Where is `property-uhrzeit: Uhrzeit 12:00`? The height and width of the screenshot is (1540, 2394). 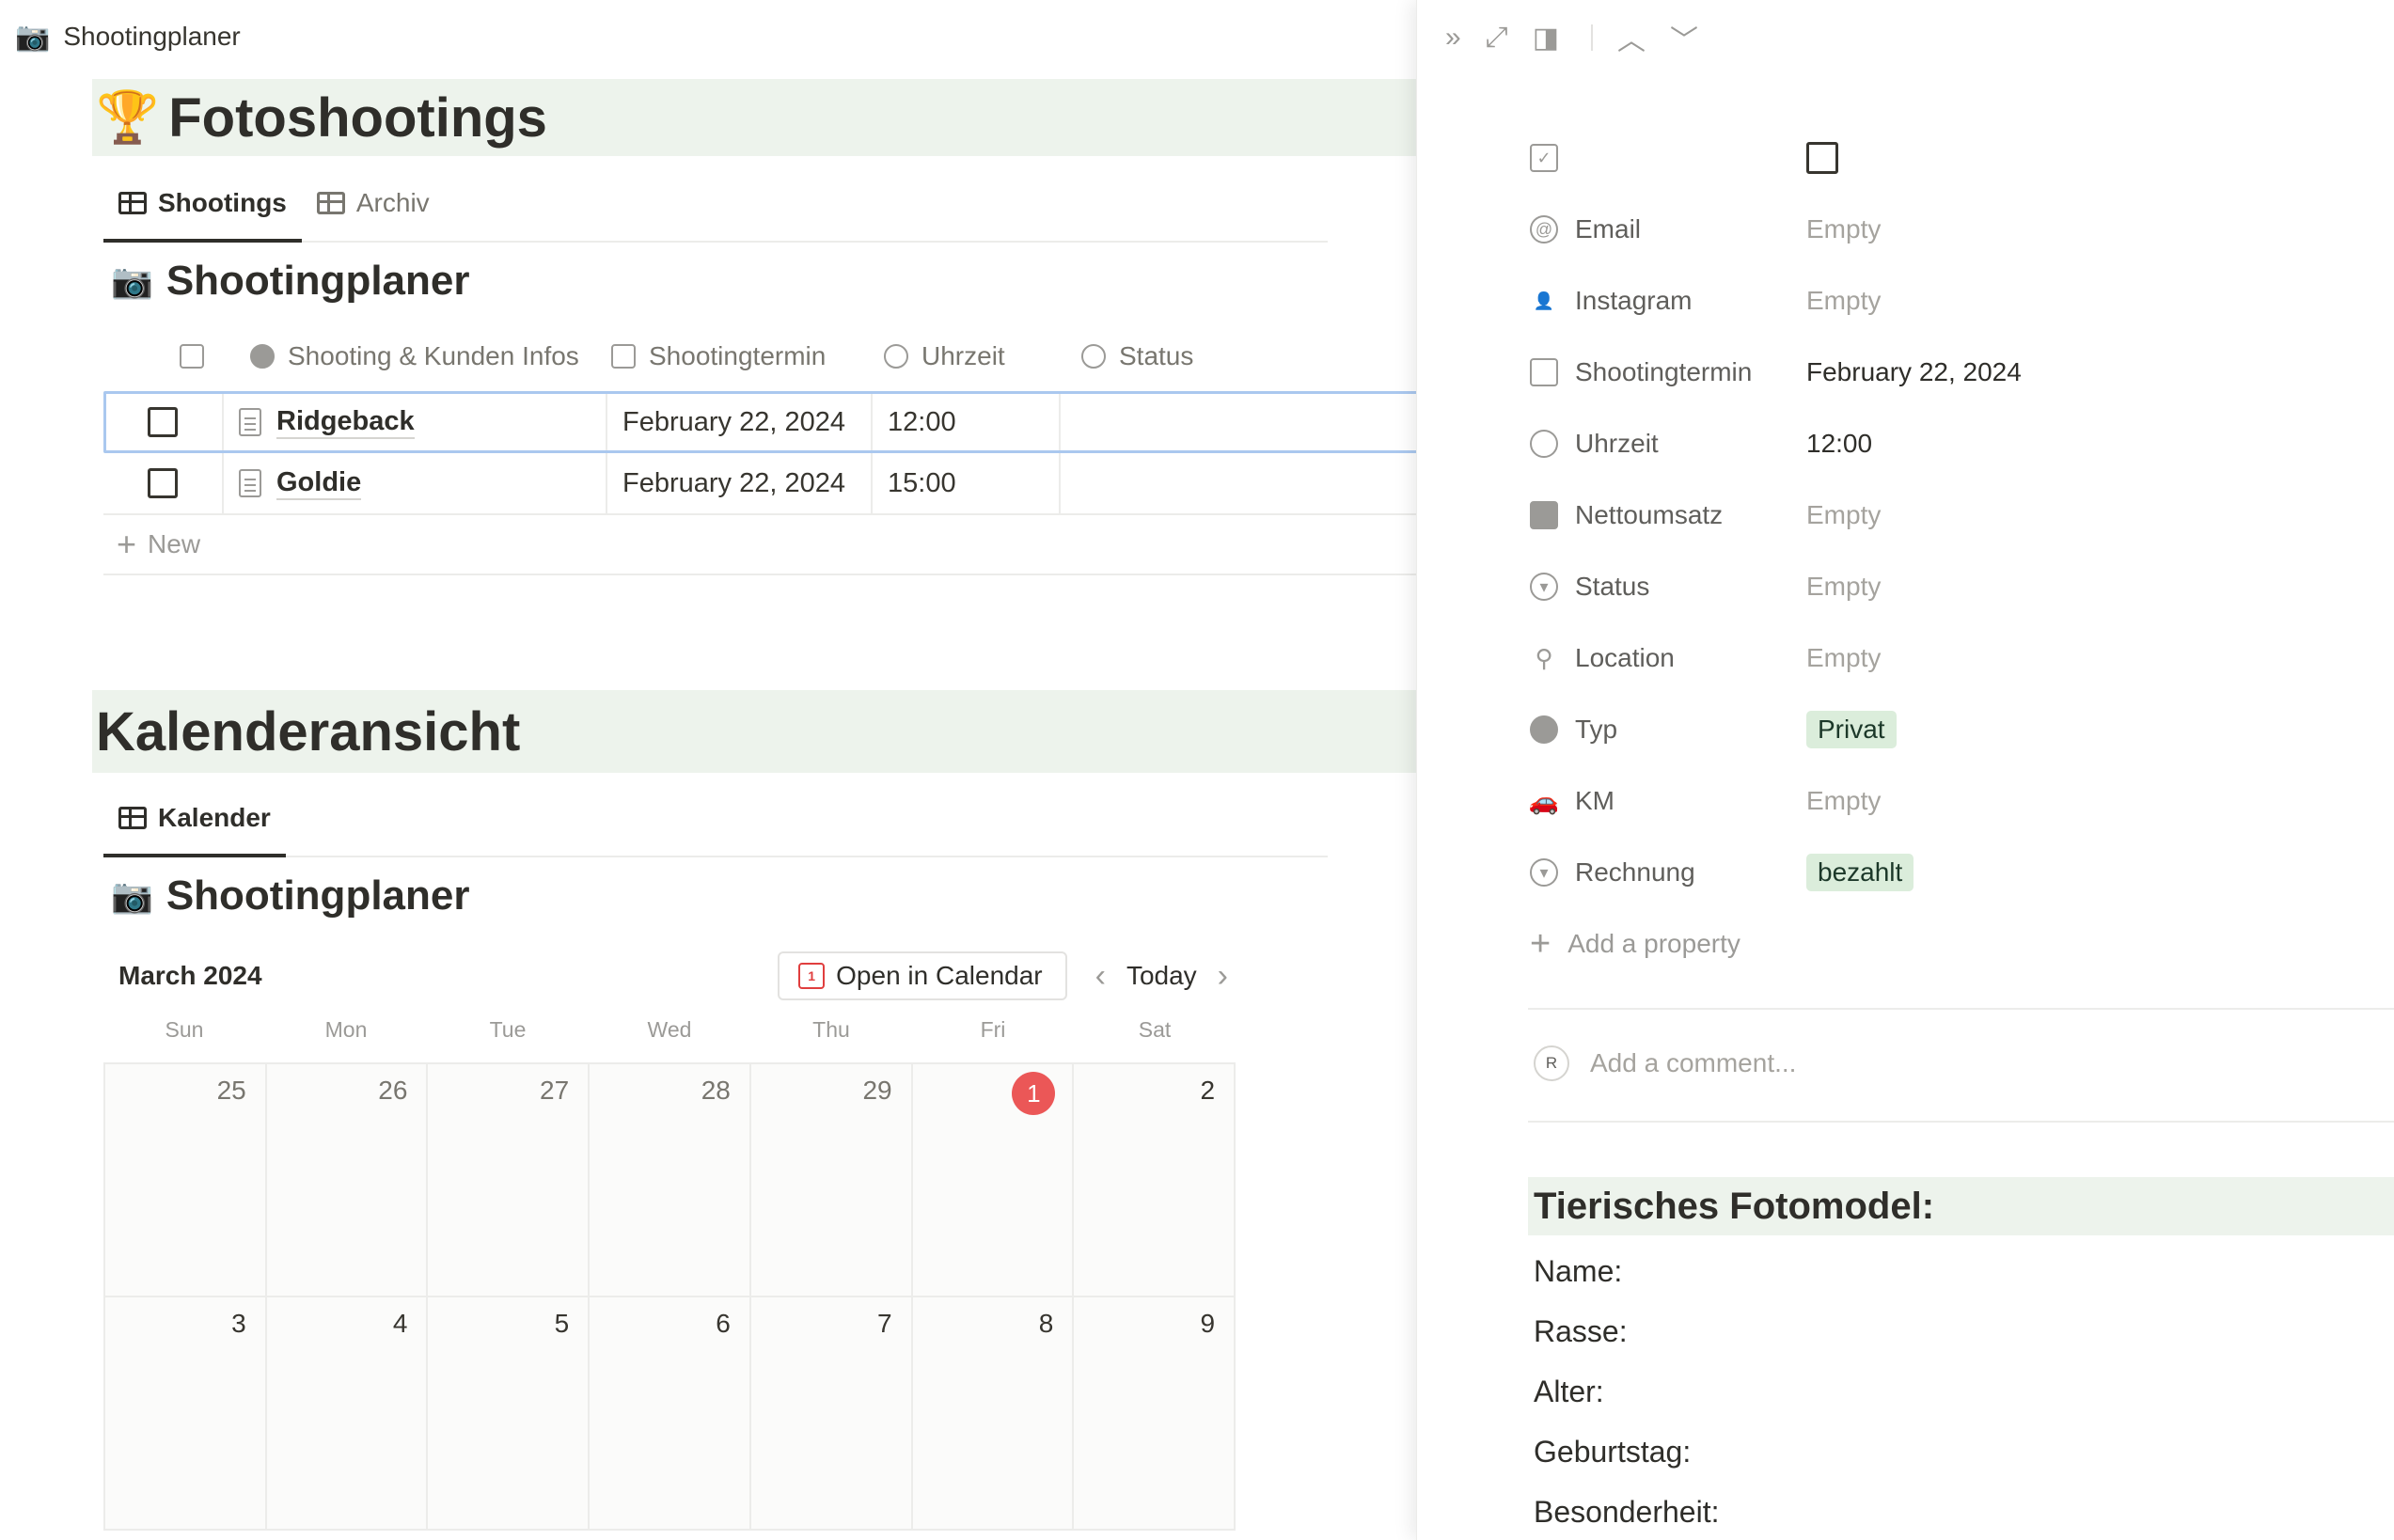 property-uhrzeit: Uhrzeit 12:00 is located at coordinates (1953, 443).